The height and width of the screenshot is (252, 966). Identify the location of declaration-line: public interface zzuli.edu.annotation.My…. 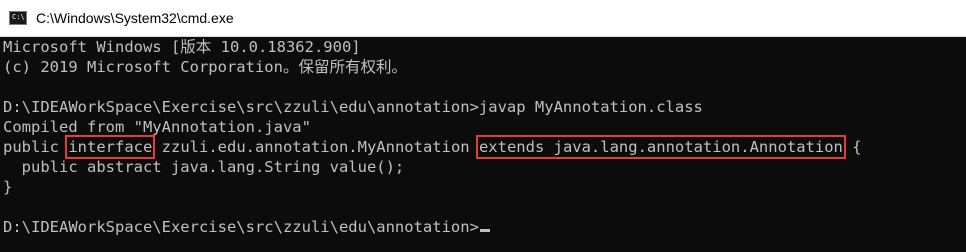
(484, 147).